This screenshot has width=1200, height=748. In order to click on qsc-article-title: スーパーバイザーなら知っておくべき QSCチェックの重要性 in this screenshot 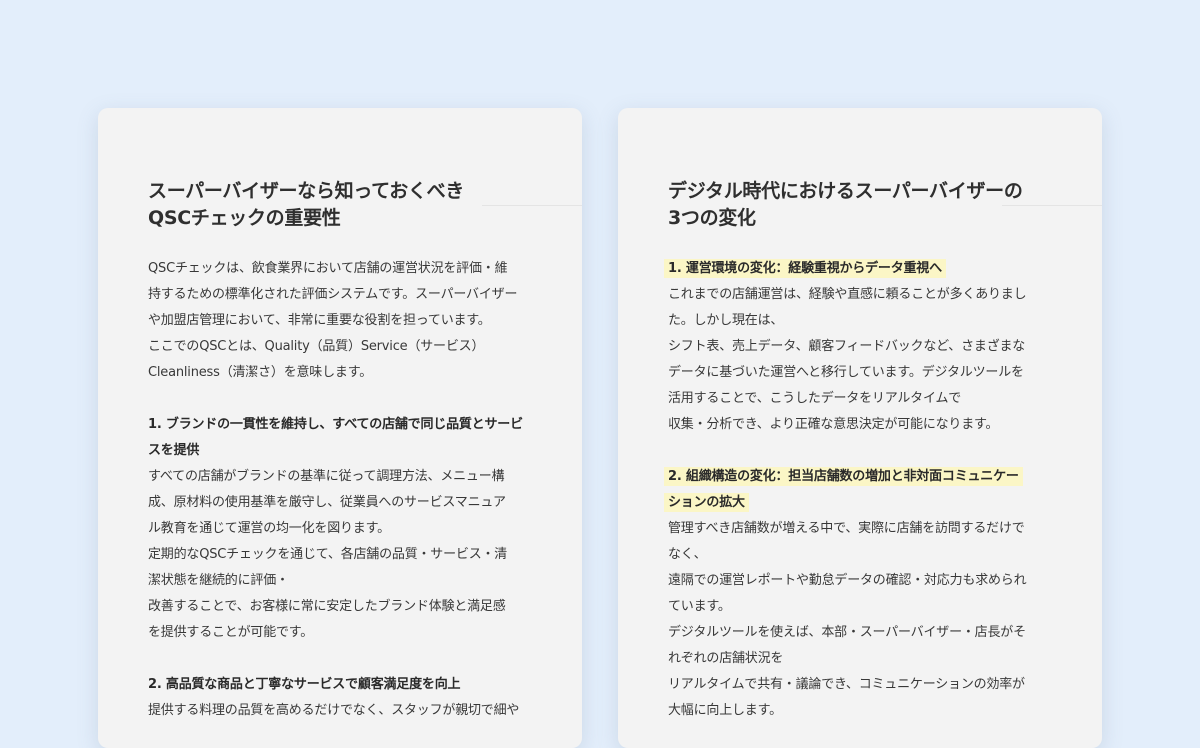, I will do `click(306, 204)`.